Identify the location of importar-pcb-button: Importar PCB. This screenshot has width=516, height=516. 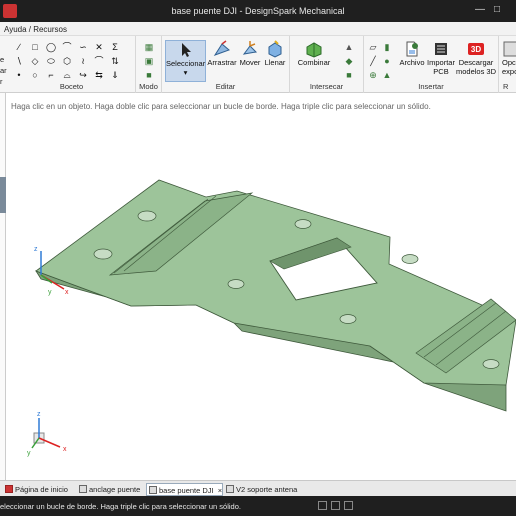
(441, 58).